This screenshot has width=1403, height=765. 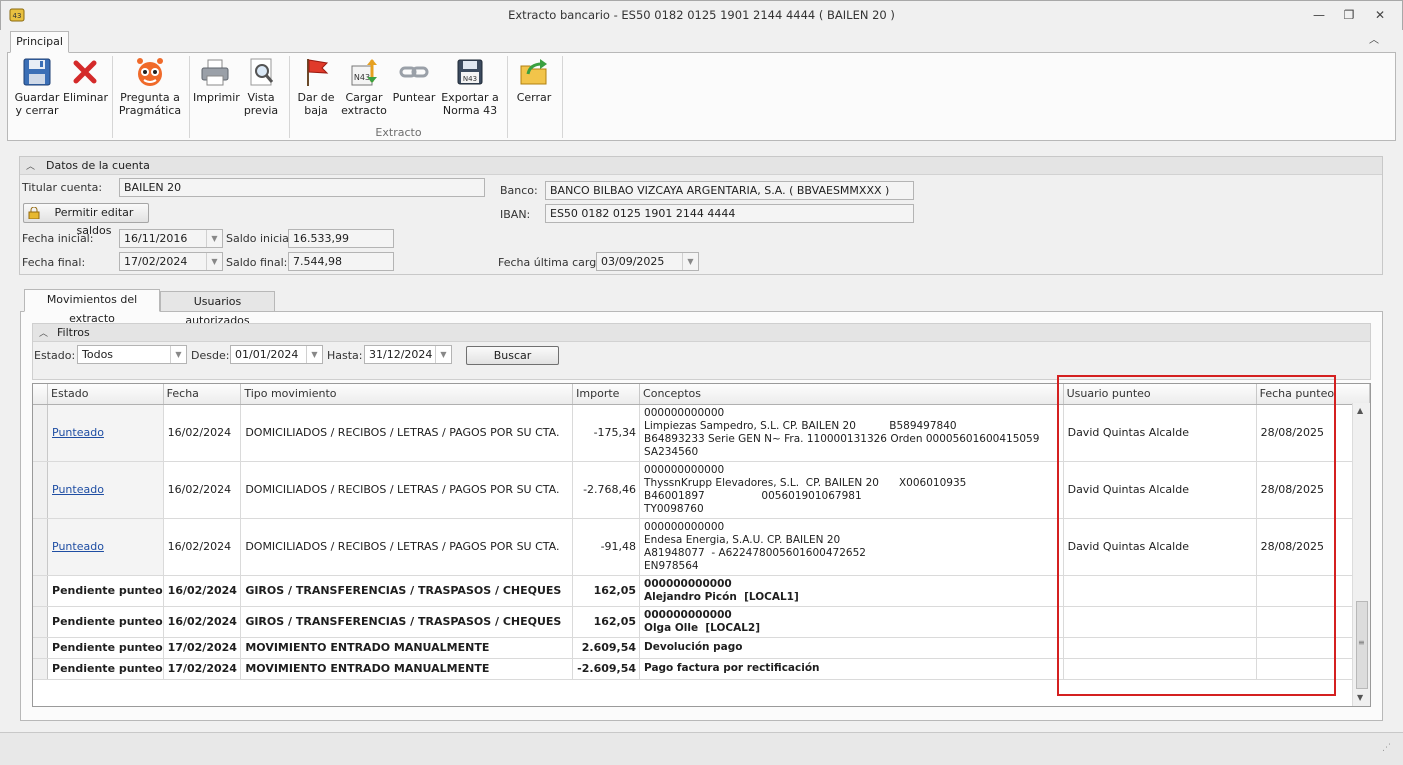 What do you see at coordinates (1160, 394) in the screenshot?
I see `column-header-usuario-punteo: Usuario punteo` at bounding box center [1160, 394].